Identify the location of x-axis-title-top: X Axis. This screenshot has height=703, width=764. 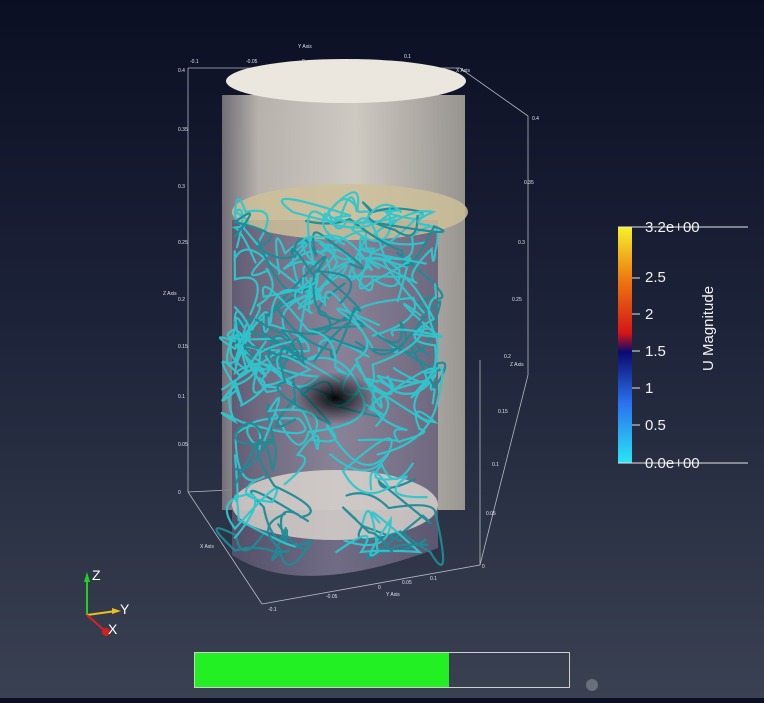
(463, 71).